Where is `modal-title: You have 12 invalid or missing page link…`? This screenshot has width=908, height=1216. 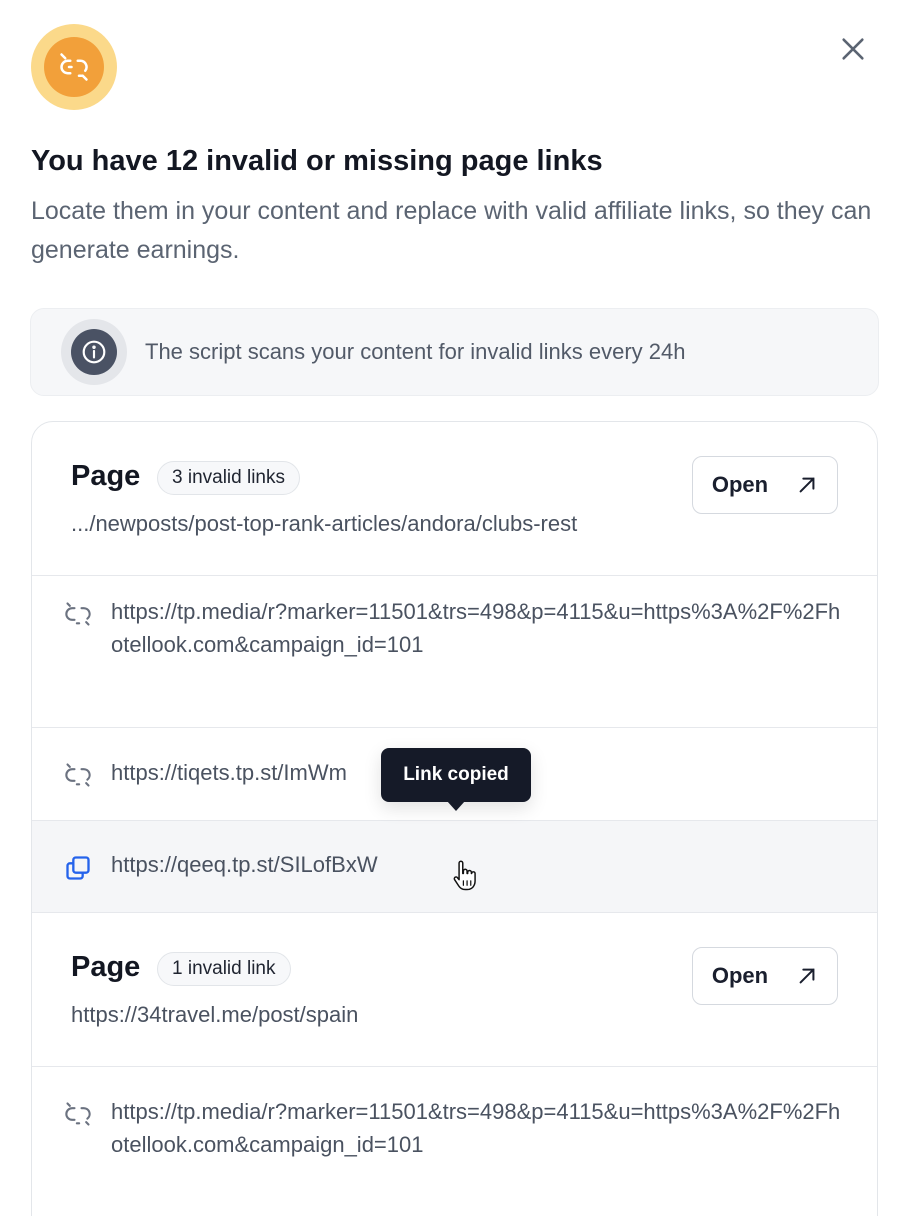 modal-title: You have 12 invalid or missing page link… is located at coordinates (317, 161).